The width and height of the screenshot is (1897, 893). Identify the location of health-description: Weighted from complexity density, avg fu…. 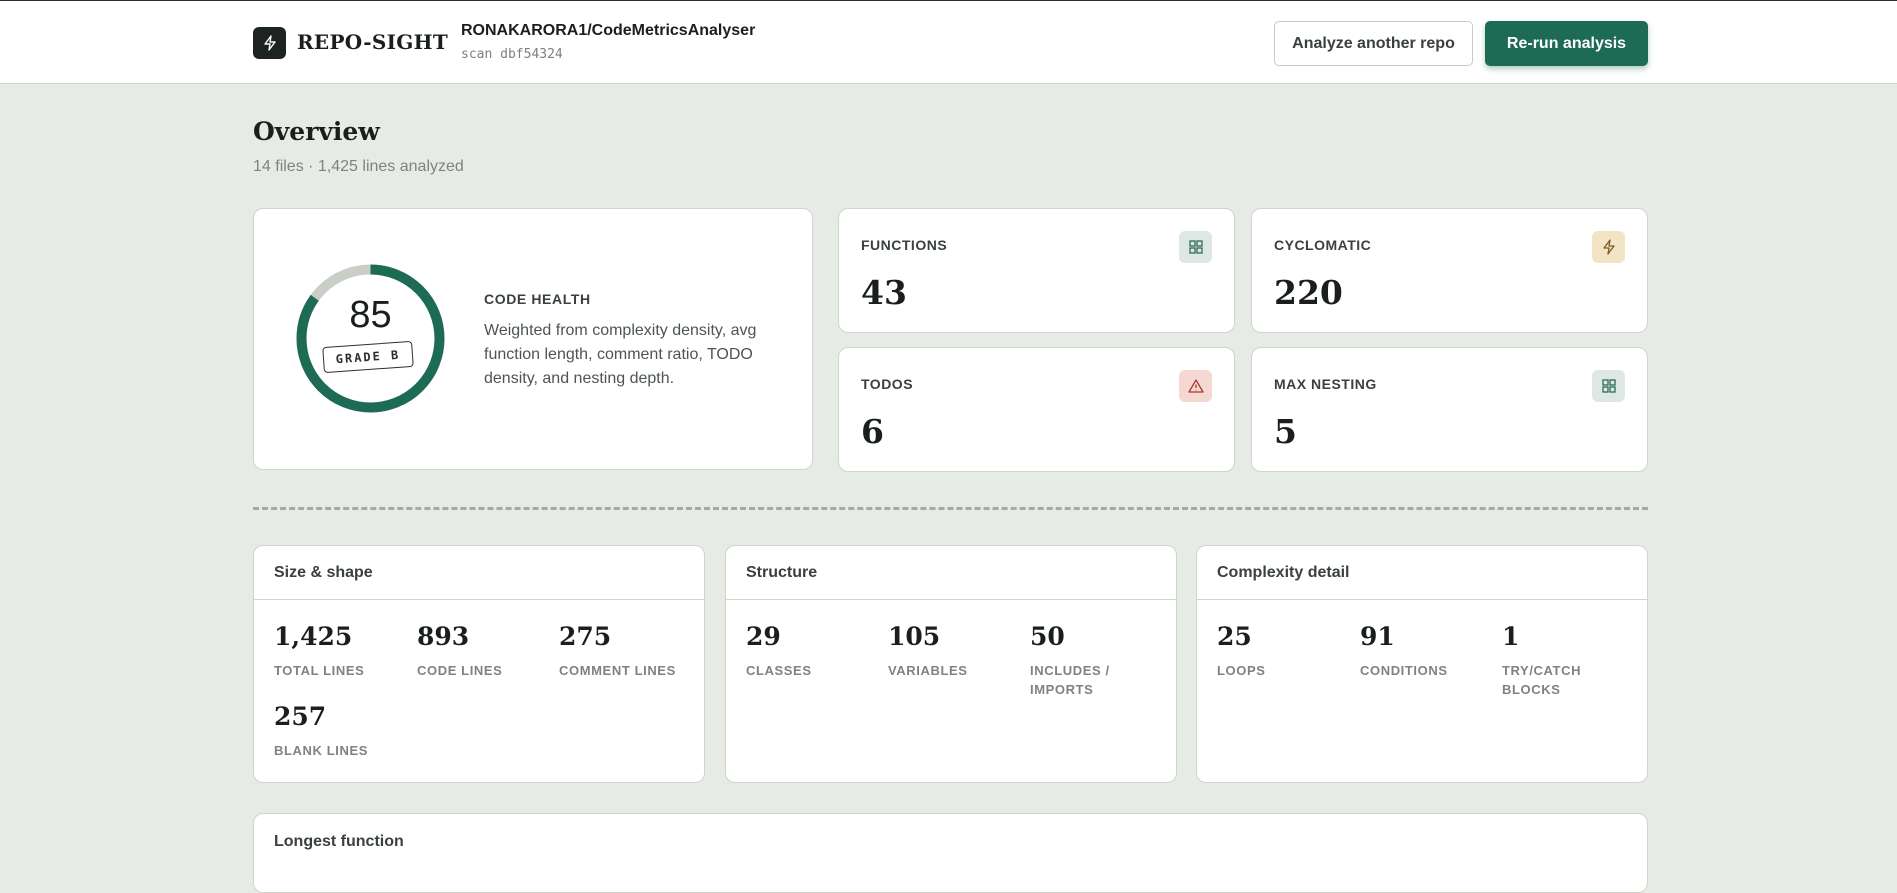
(620, 354).